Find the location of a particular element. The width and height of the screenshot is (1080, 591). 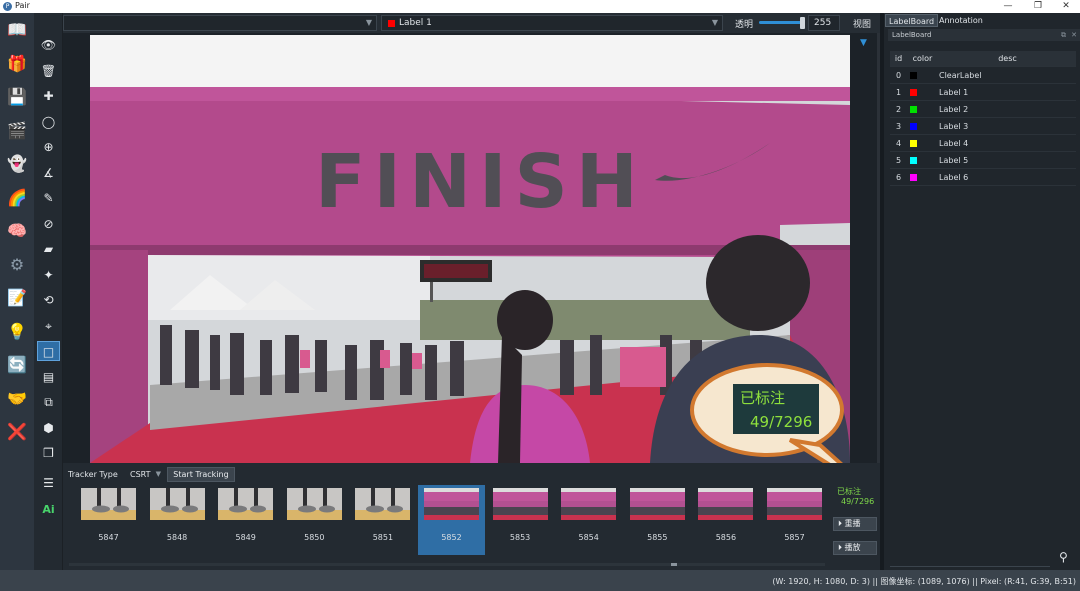

filmstrip-frame: 5847 is located at coordinates (108, 520).